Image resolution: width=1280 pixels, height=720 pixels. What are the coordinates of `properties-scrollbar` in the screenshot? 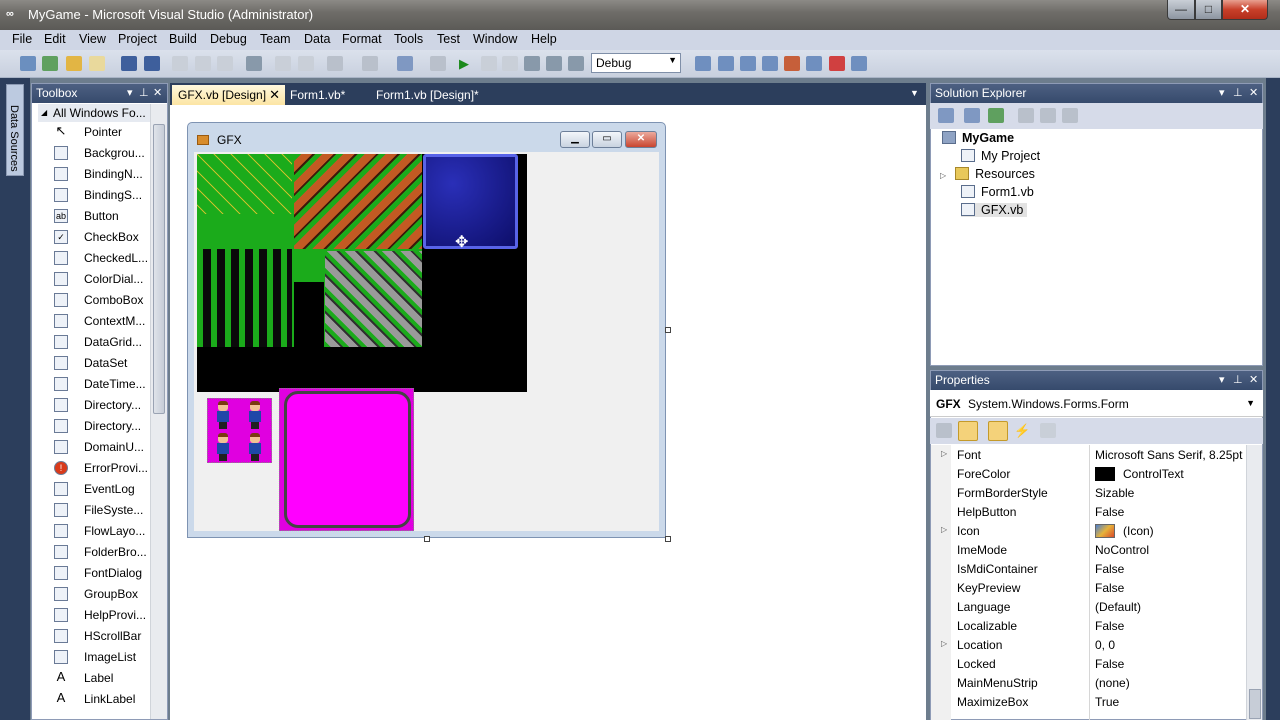 It's located at (1254, 582).